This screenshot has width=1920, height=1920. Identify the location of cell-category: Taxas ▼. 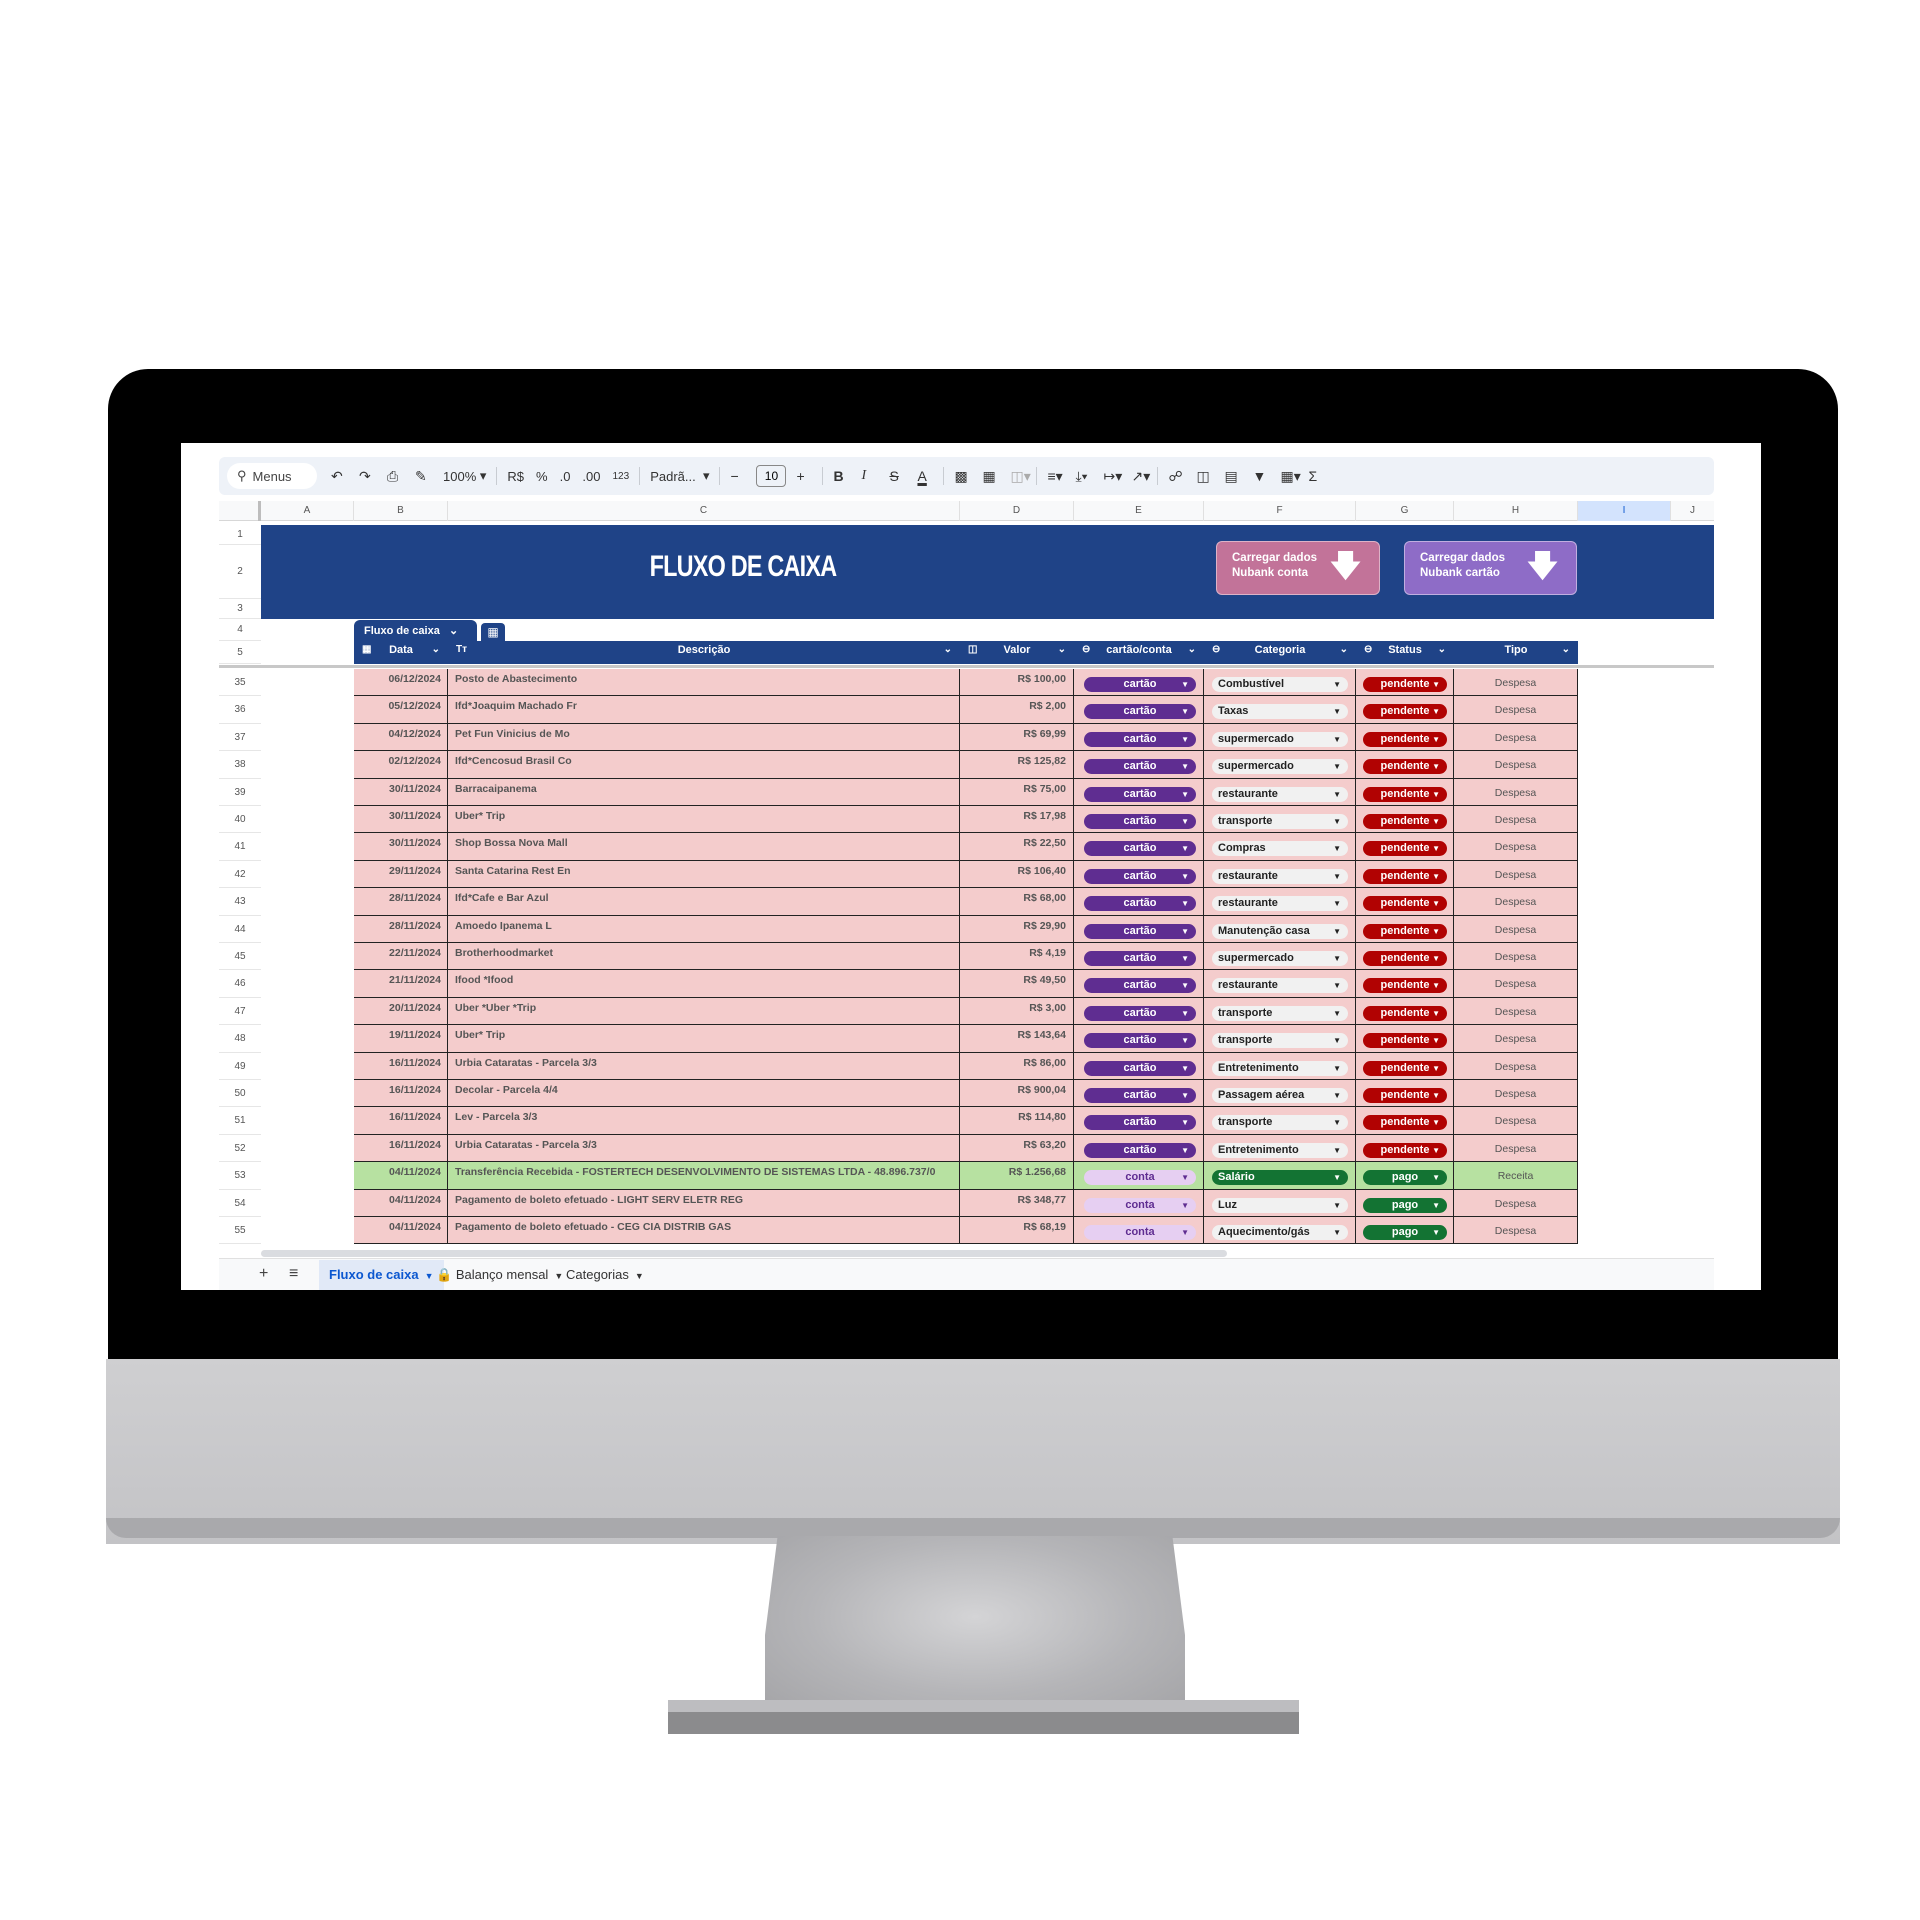
(1280, 710).